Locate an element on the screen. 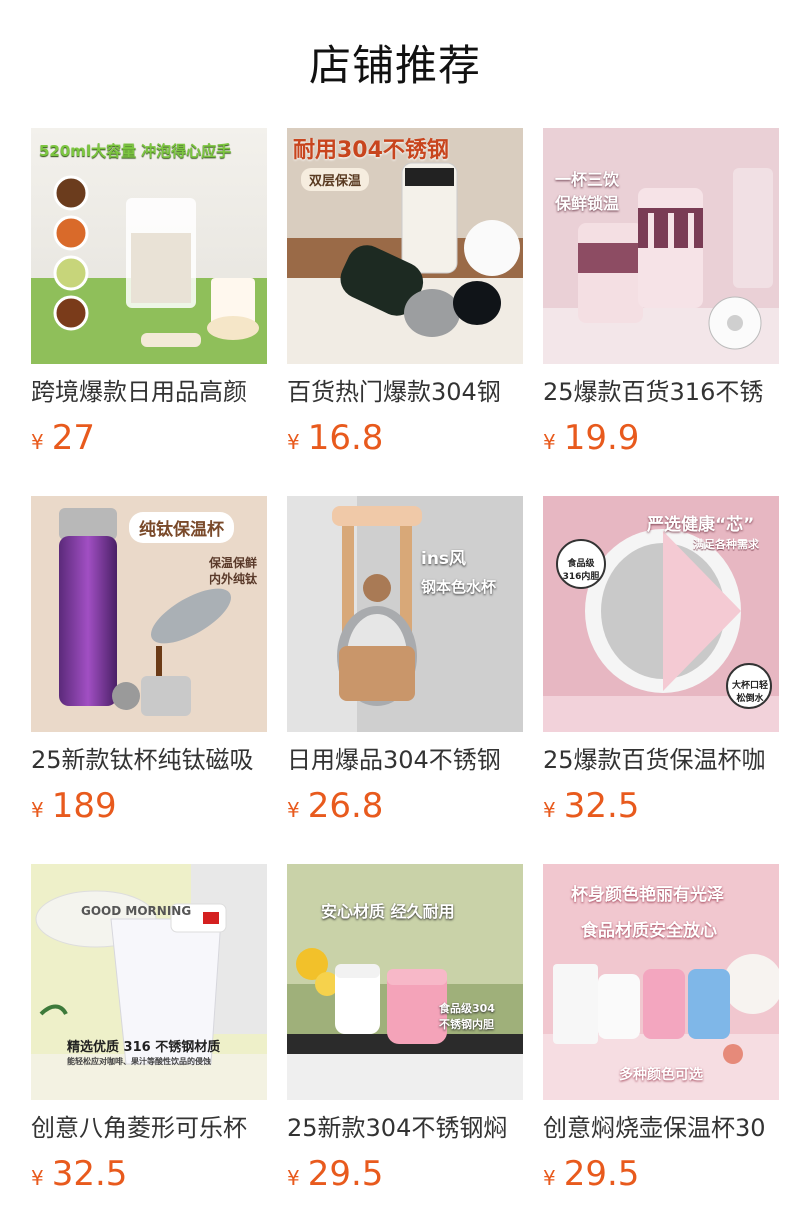 Image resolution: width=790 pixels, height=1232 pixels. product-card: ins风 钢本色水杯 日用爆品304不锈钢 ¥ 26.8 is located at coordinates (405, 666).